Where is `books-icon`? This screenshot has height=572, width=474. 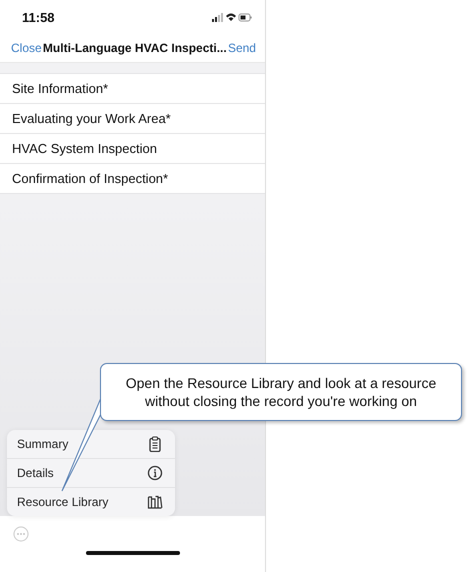
books-icon is located at coordinates (155, 502).